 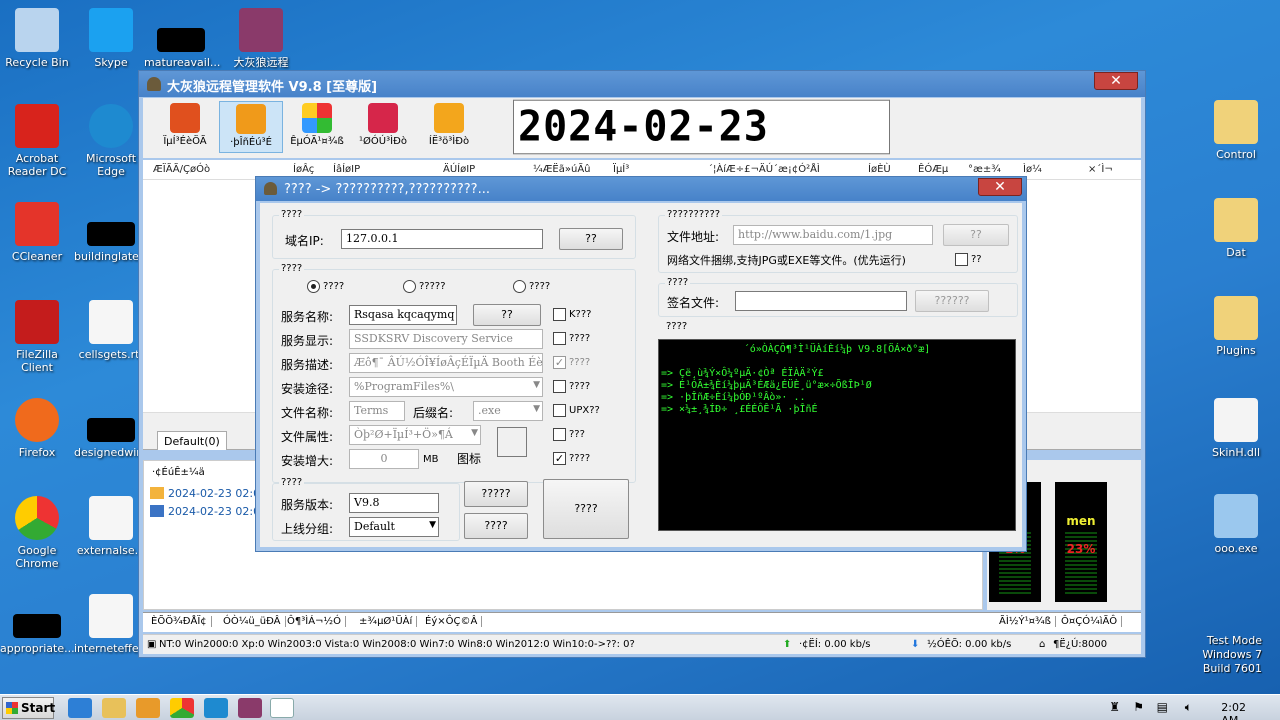 What do you see at coordinates (37, 337) in the screenshot?
I see `desktop-icon: FileZilla Client` at bounding box center [37, 337].